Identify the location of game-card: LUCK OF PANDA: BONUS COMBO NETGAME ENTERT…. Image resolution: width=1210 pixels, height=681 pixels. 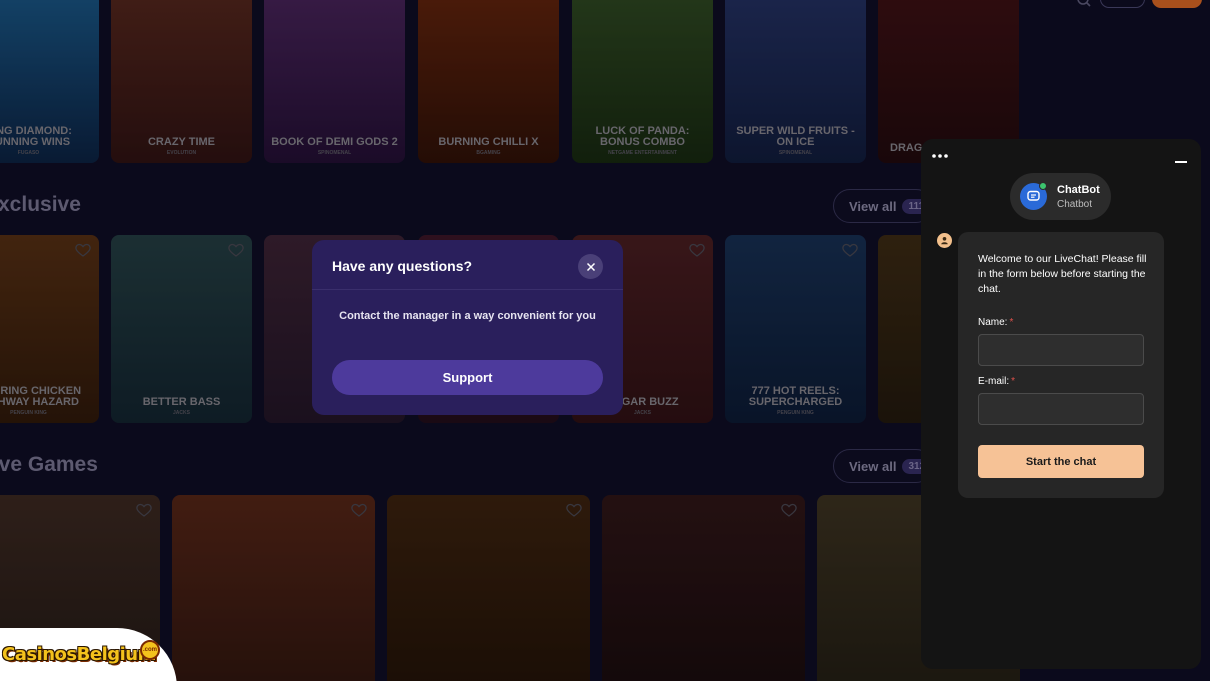
(642, 81).